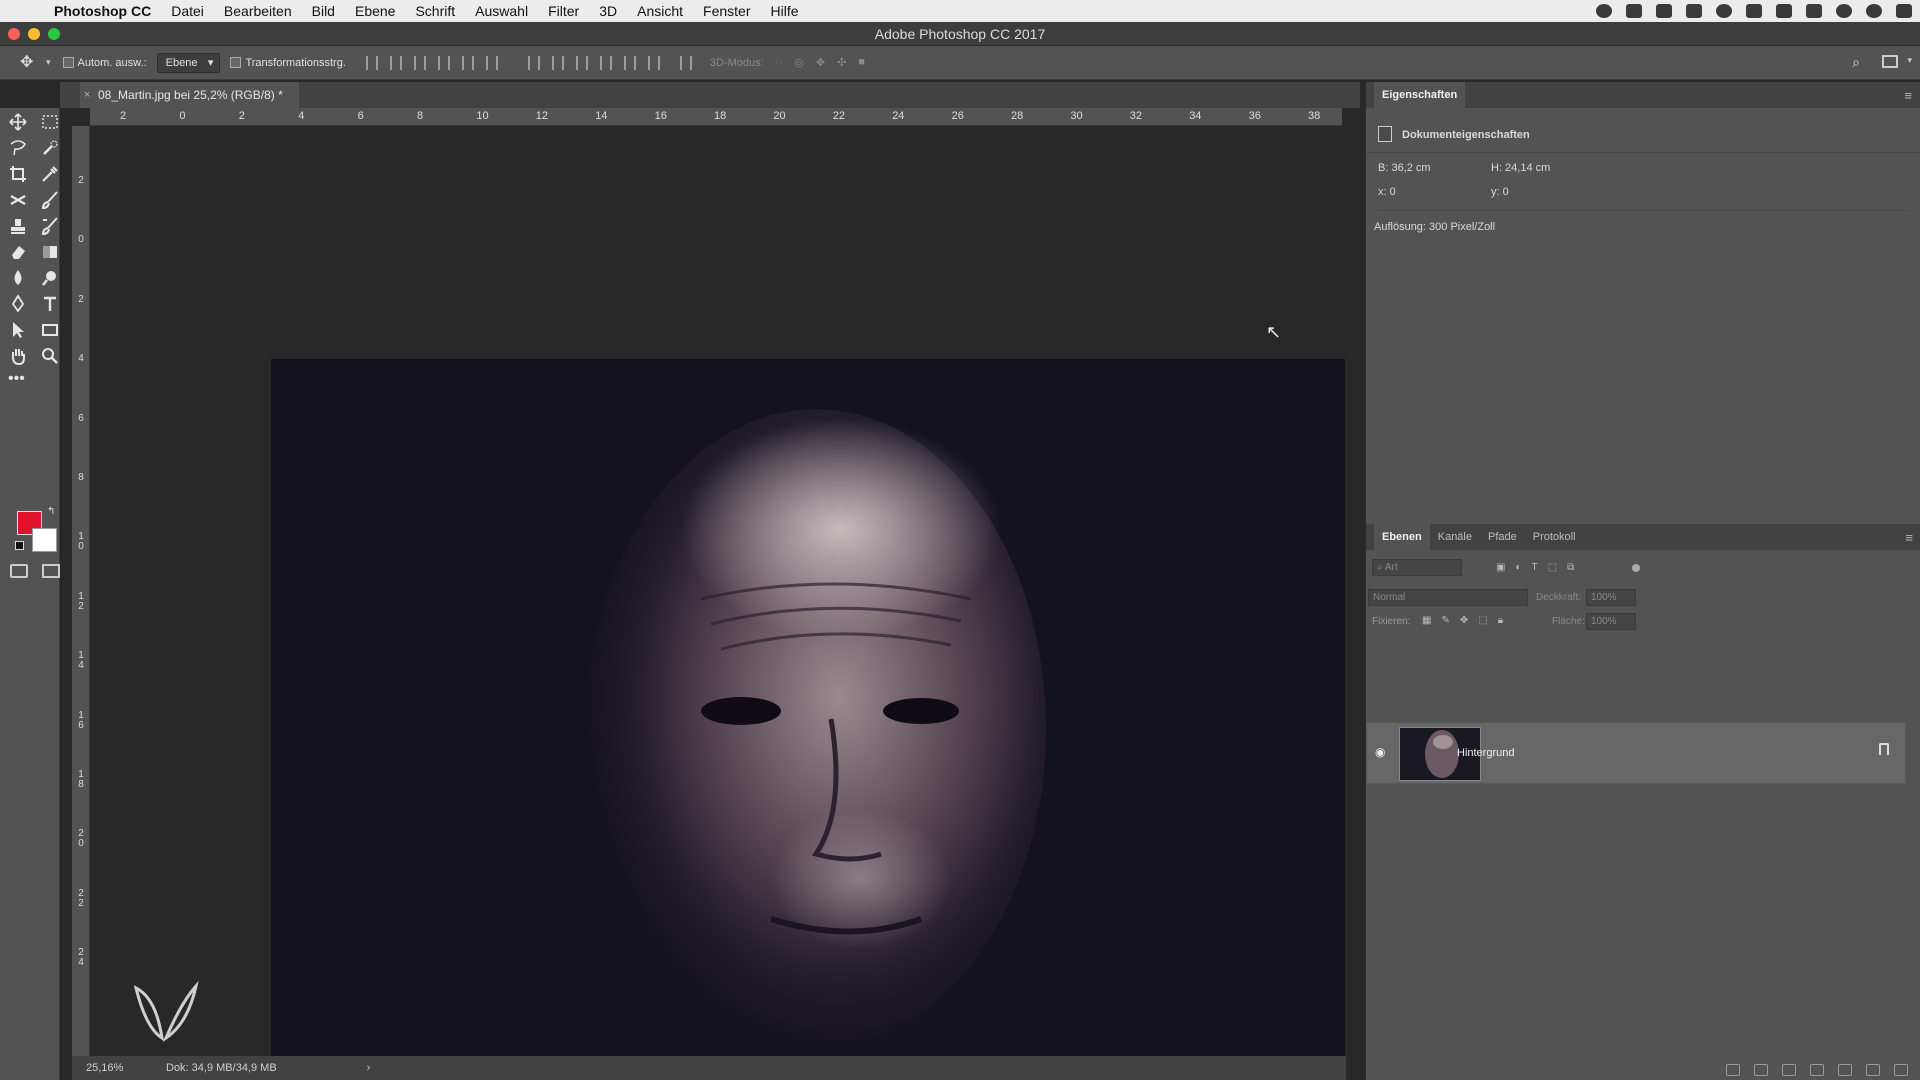 The image size is (1920, 1080). I want to click on eraser-tool-icon, so click(18, 252).